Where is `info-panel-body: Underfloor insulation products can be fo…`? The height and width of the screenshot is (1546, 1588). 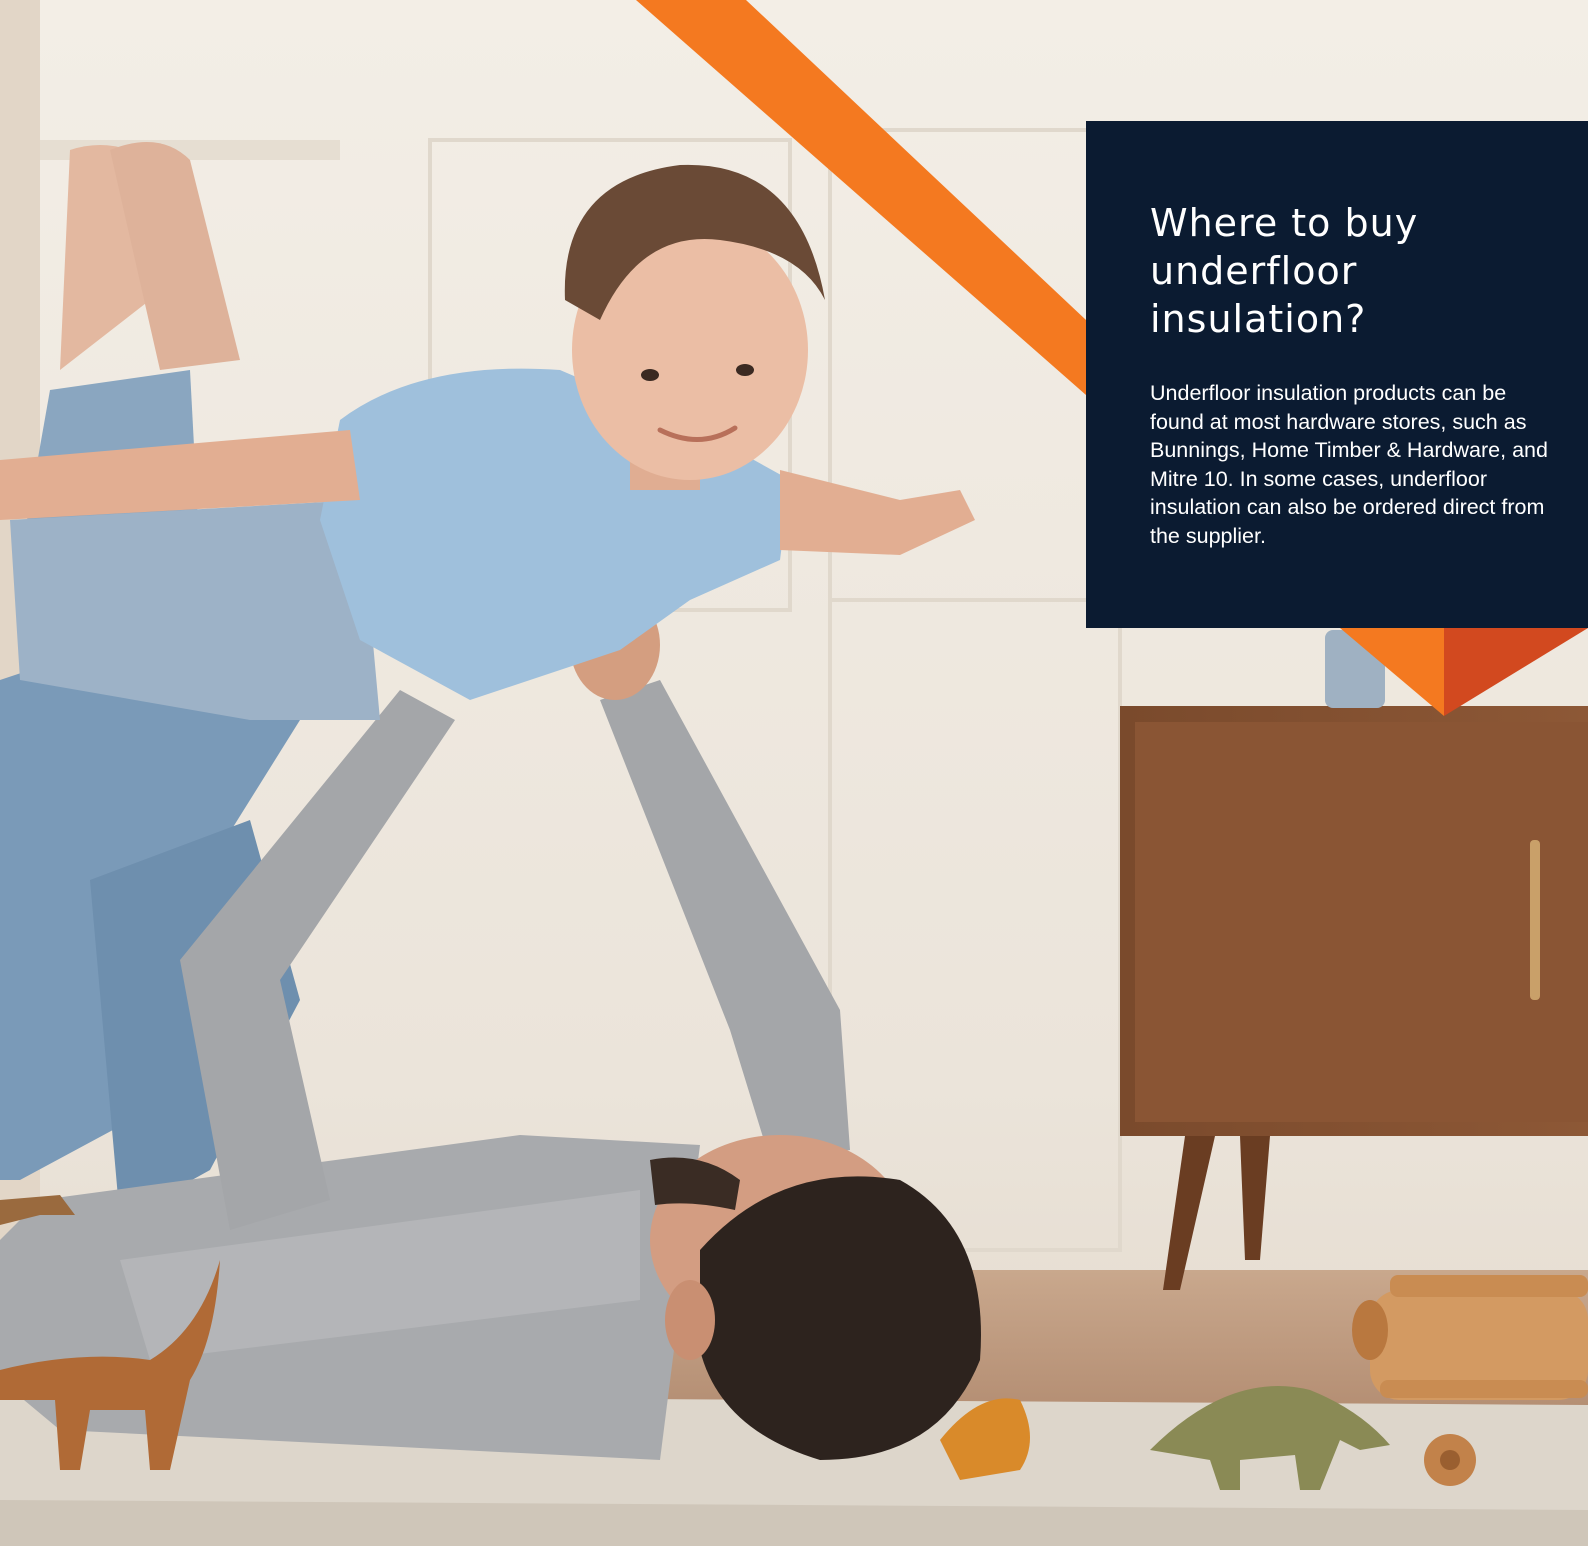 info-panel-body: Underfloor insulation products can be fo… is located at coordinates (1349, 464).